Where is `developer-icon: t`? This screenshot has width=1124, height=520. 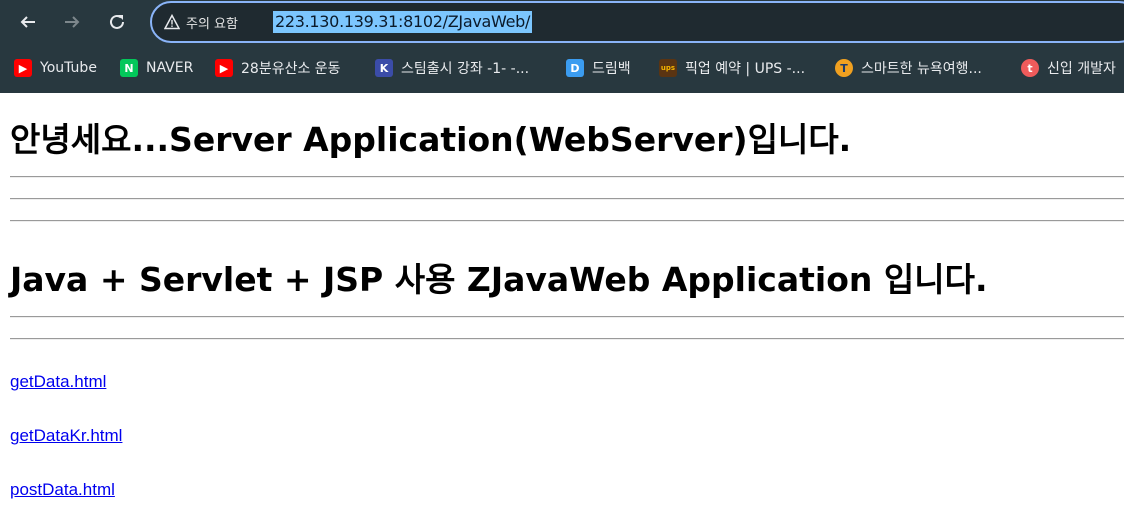
developer-icon: t is located at coordinates (1030, 68).